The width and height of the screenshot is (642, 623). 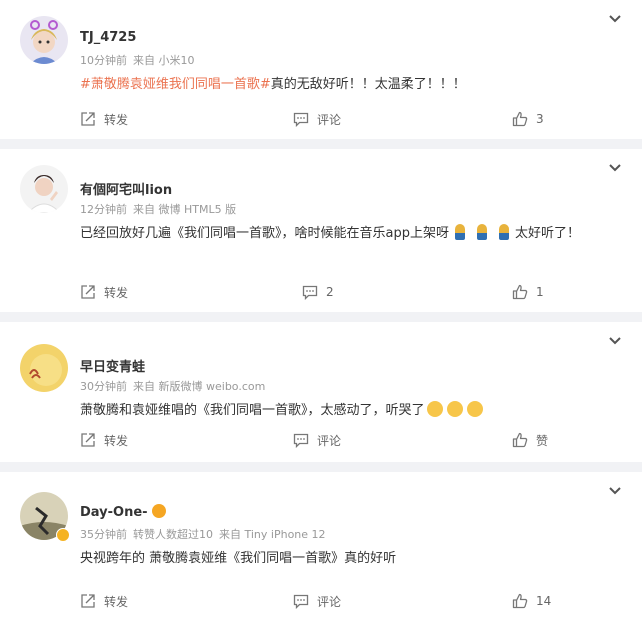 I want to click on username: 有個阿宅叫lion, so click(x=126, y=188).